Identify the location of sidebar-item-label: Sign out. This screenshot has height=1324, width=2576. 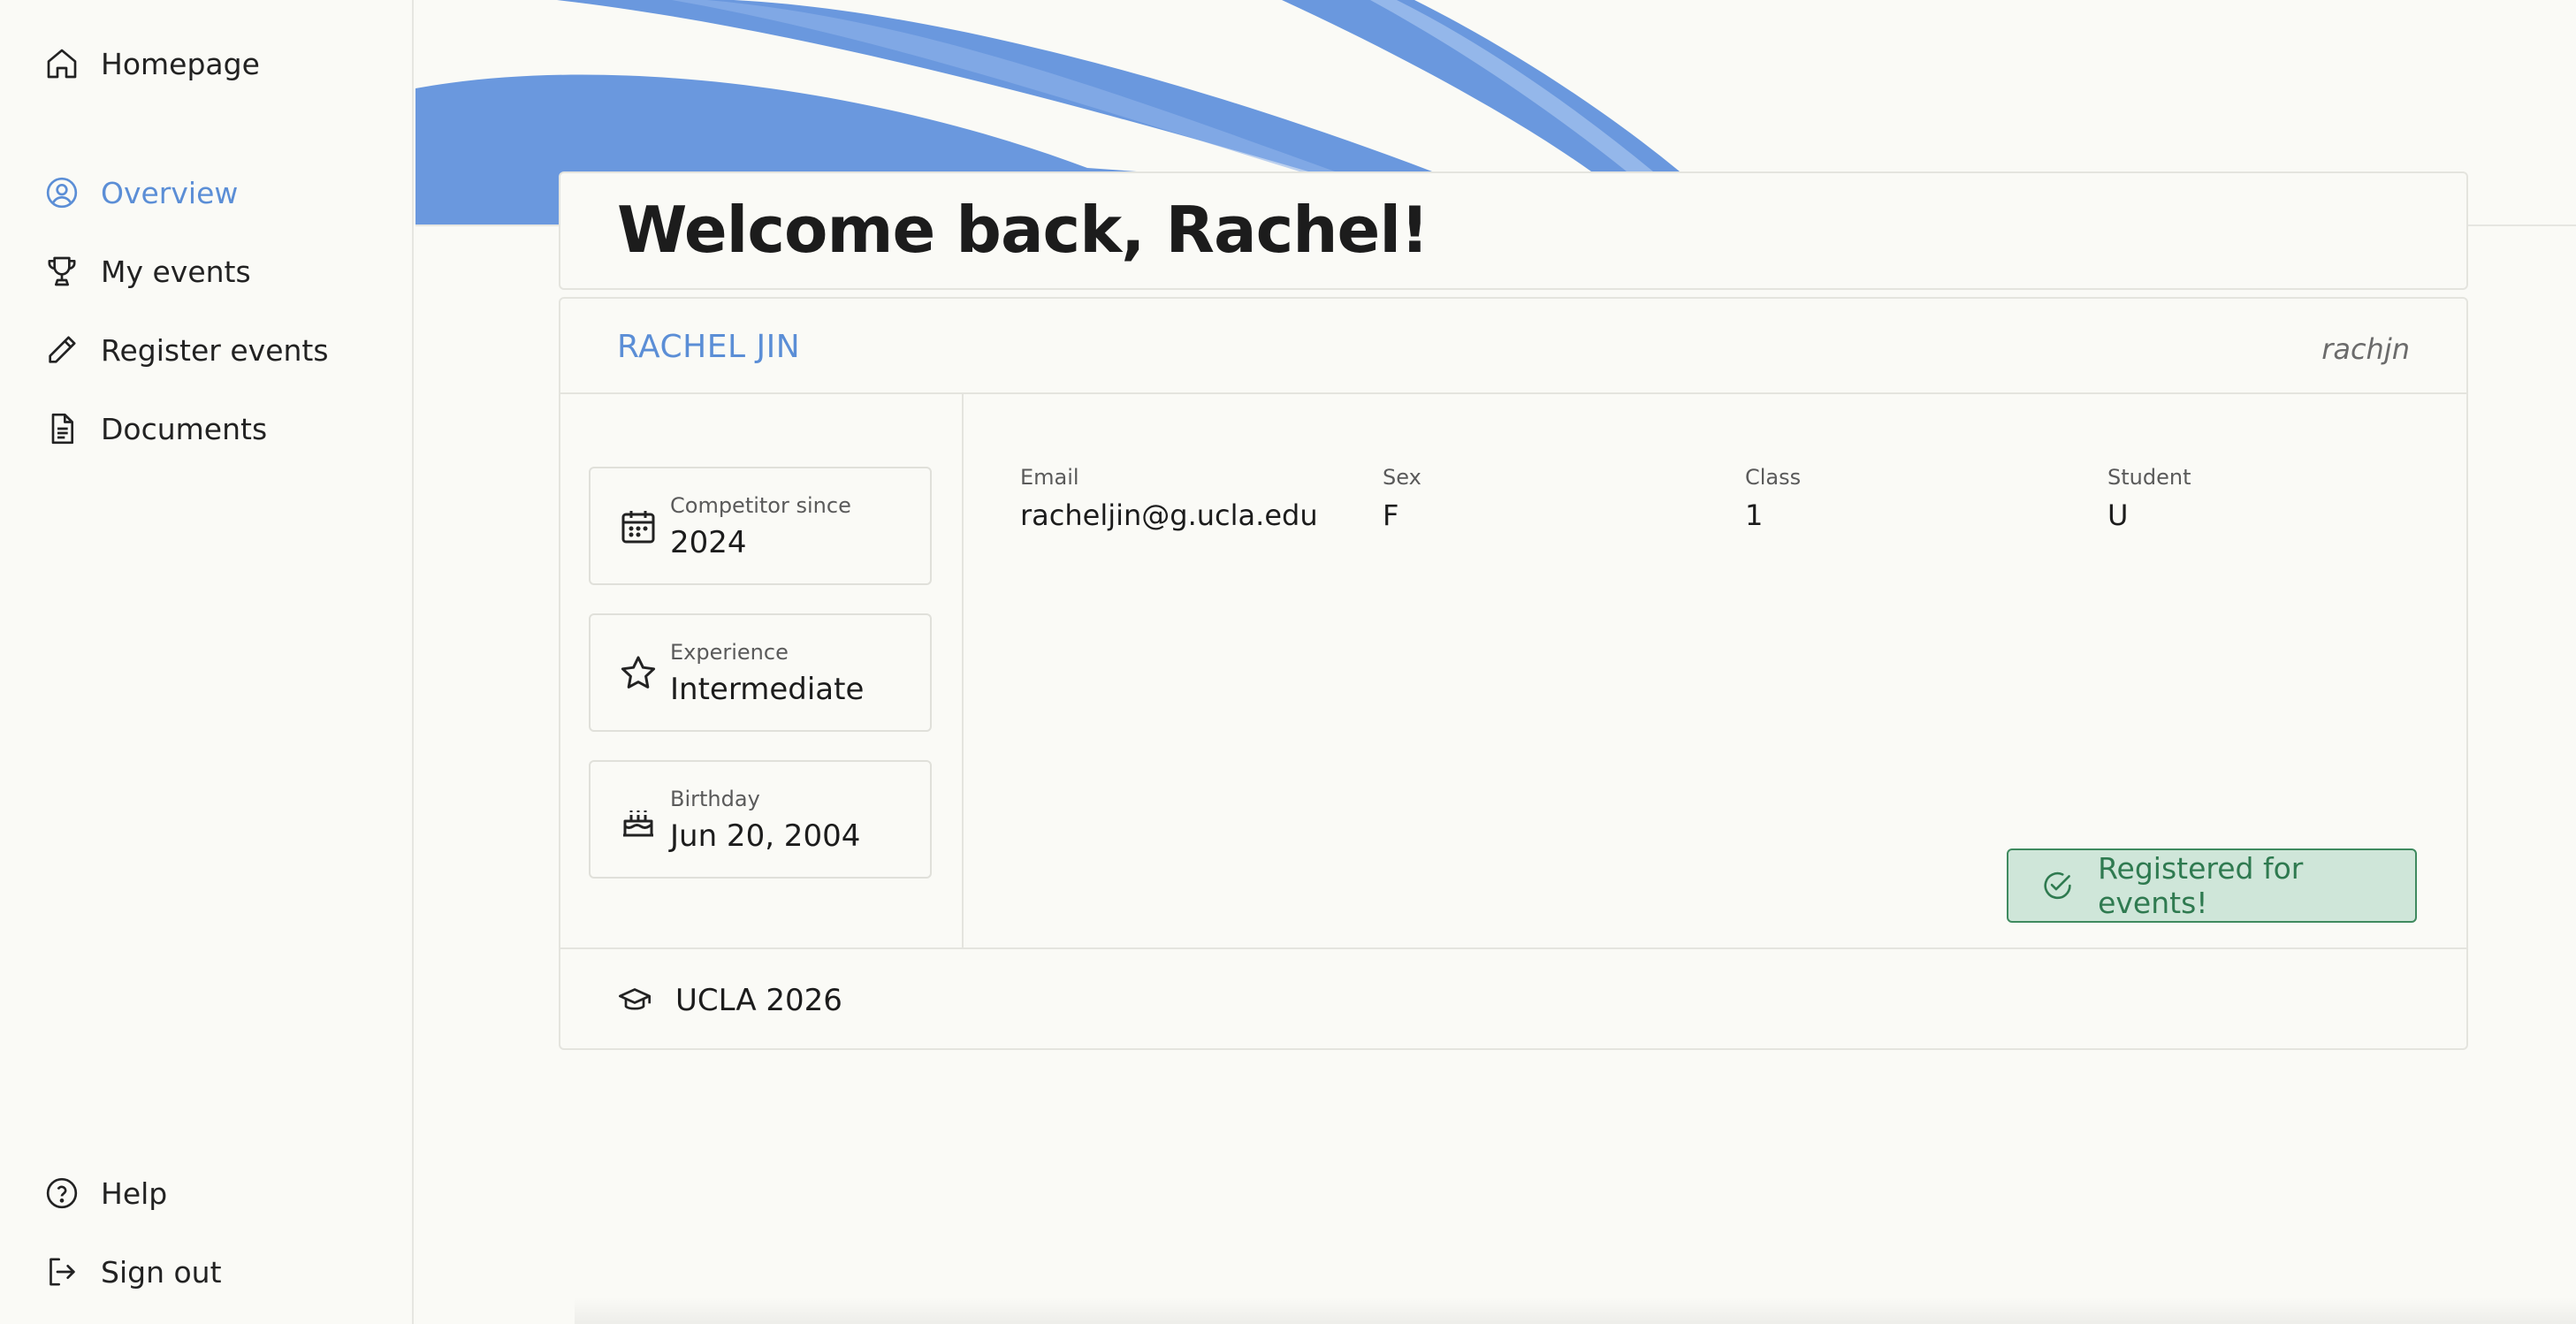
(161, 1272).